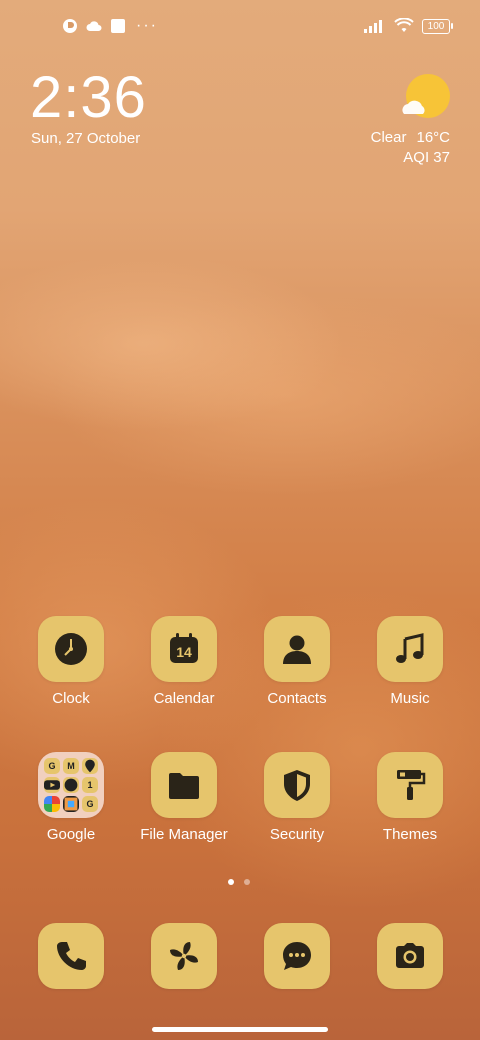  Describe the element at coordinates (71, 698) in the screenshot. I see `app-label: Clock` at that location.